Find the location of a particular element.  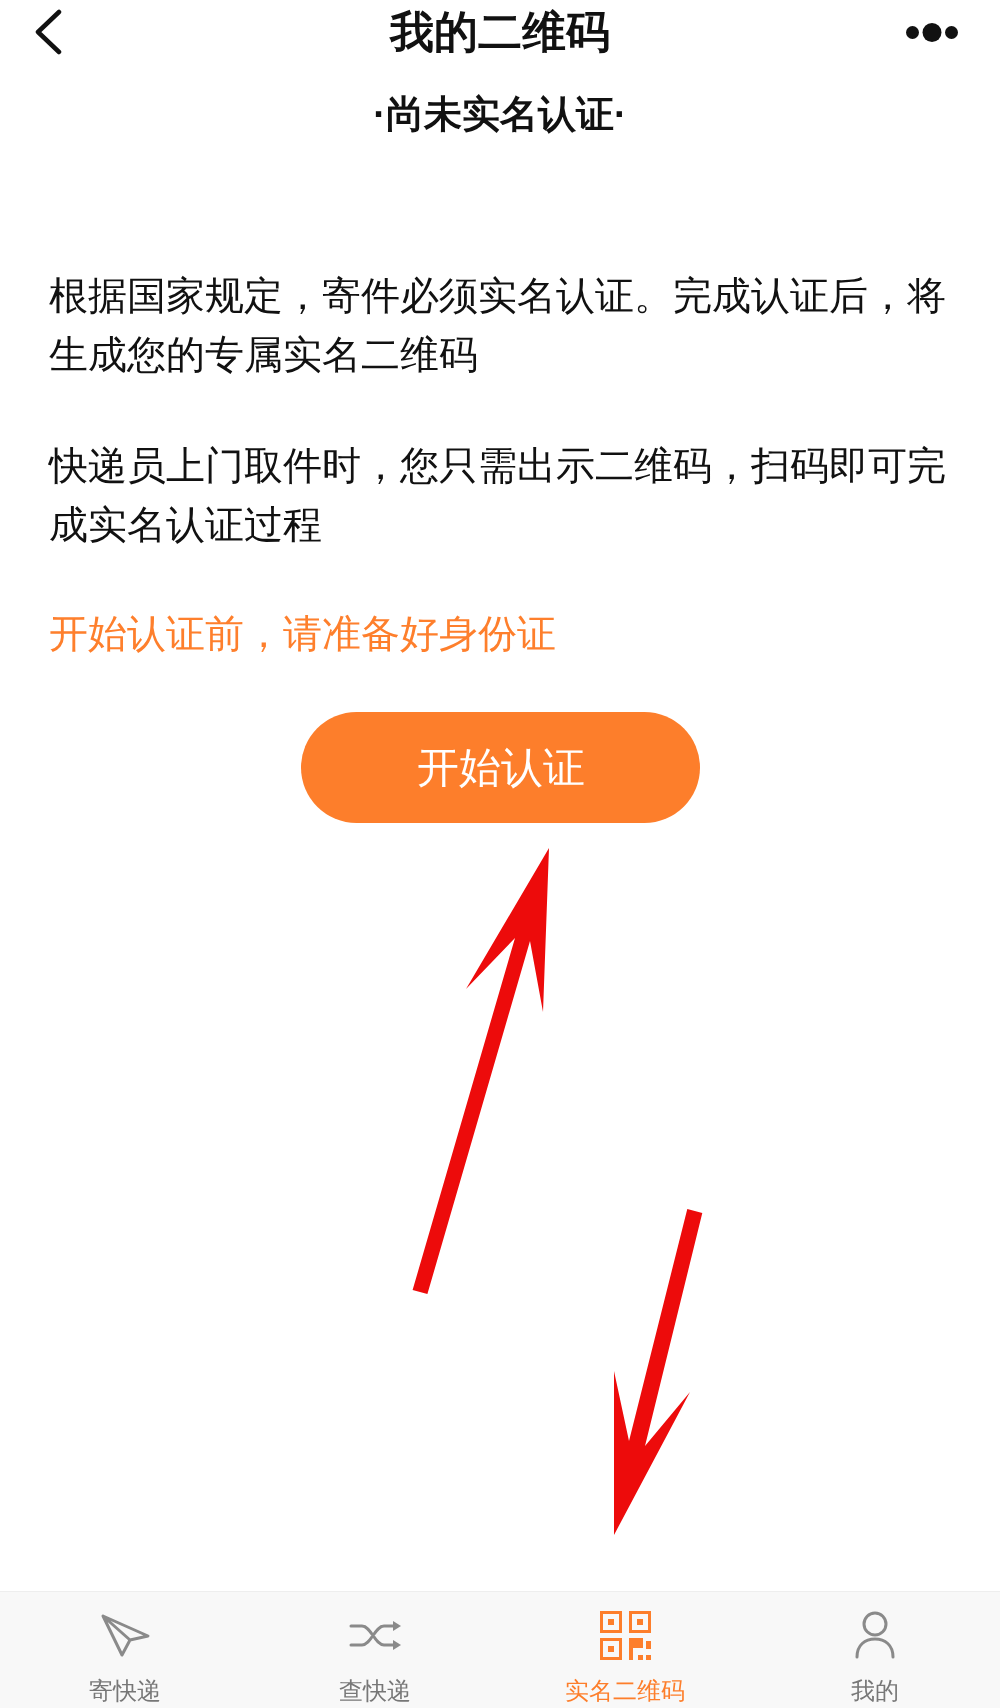

notice-text: 开始认证前，请准备好身份证 is located at coordinates (303, 634).